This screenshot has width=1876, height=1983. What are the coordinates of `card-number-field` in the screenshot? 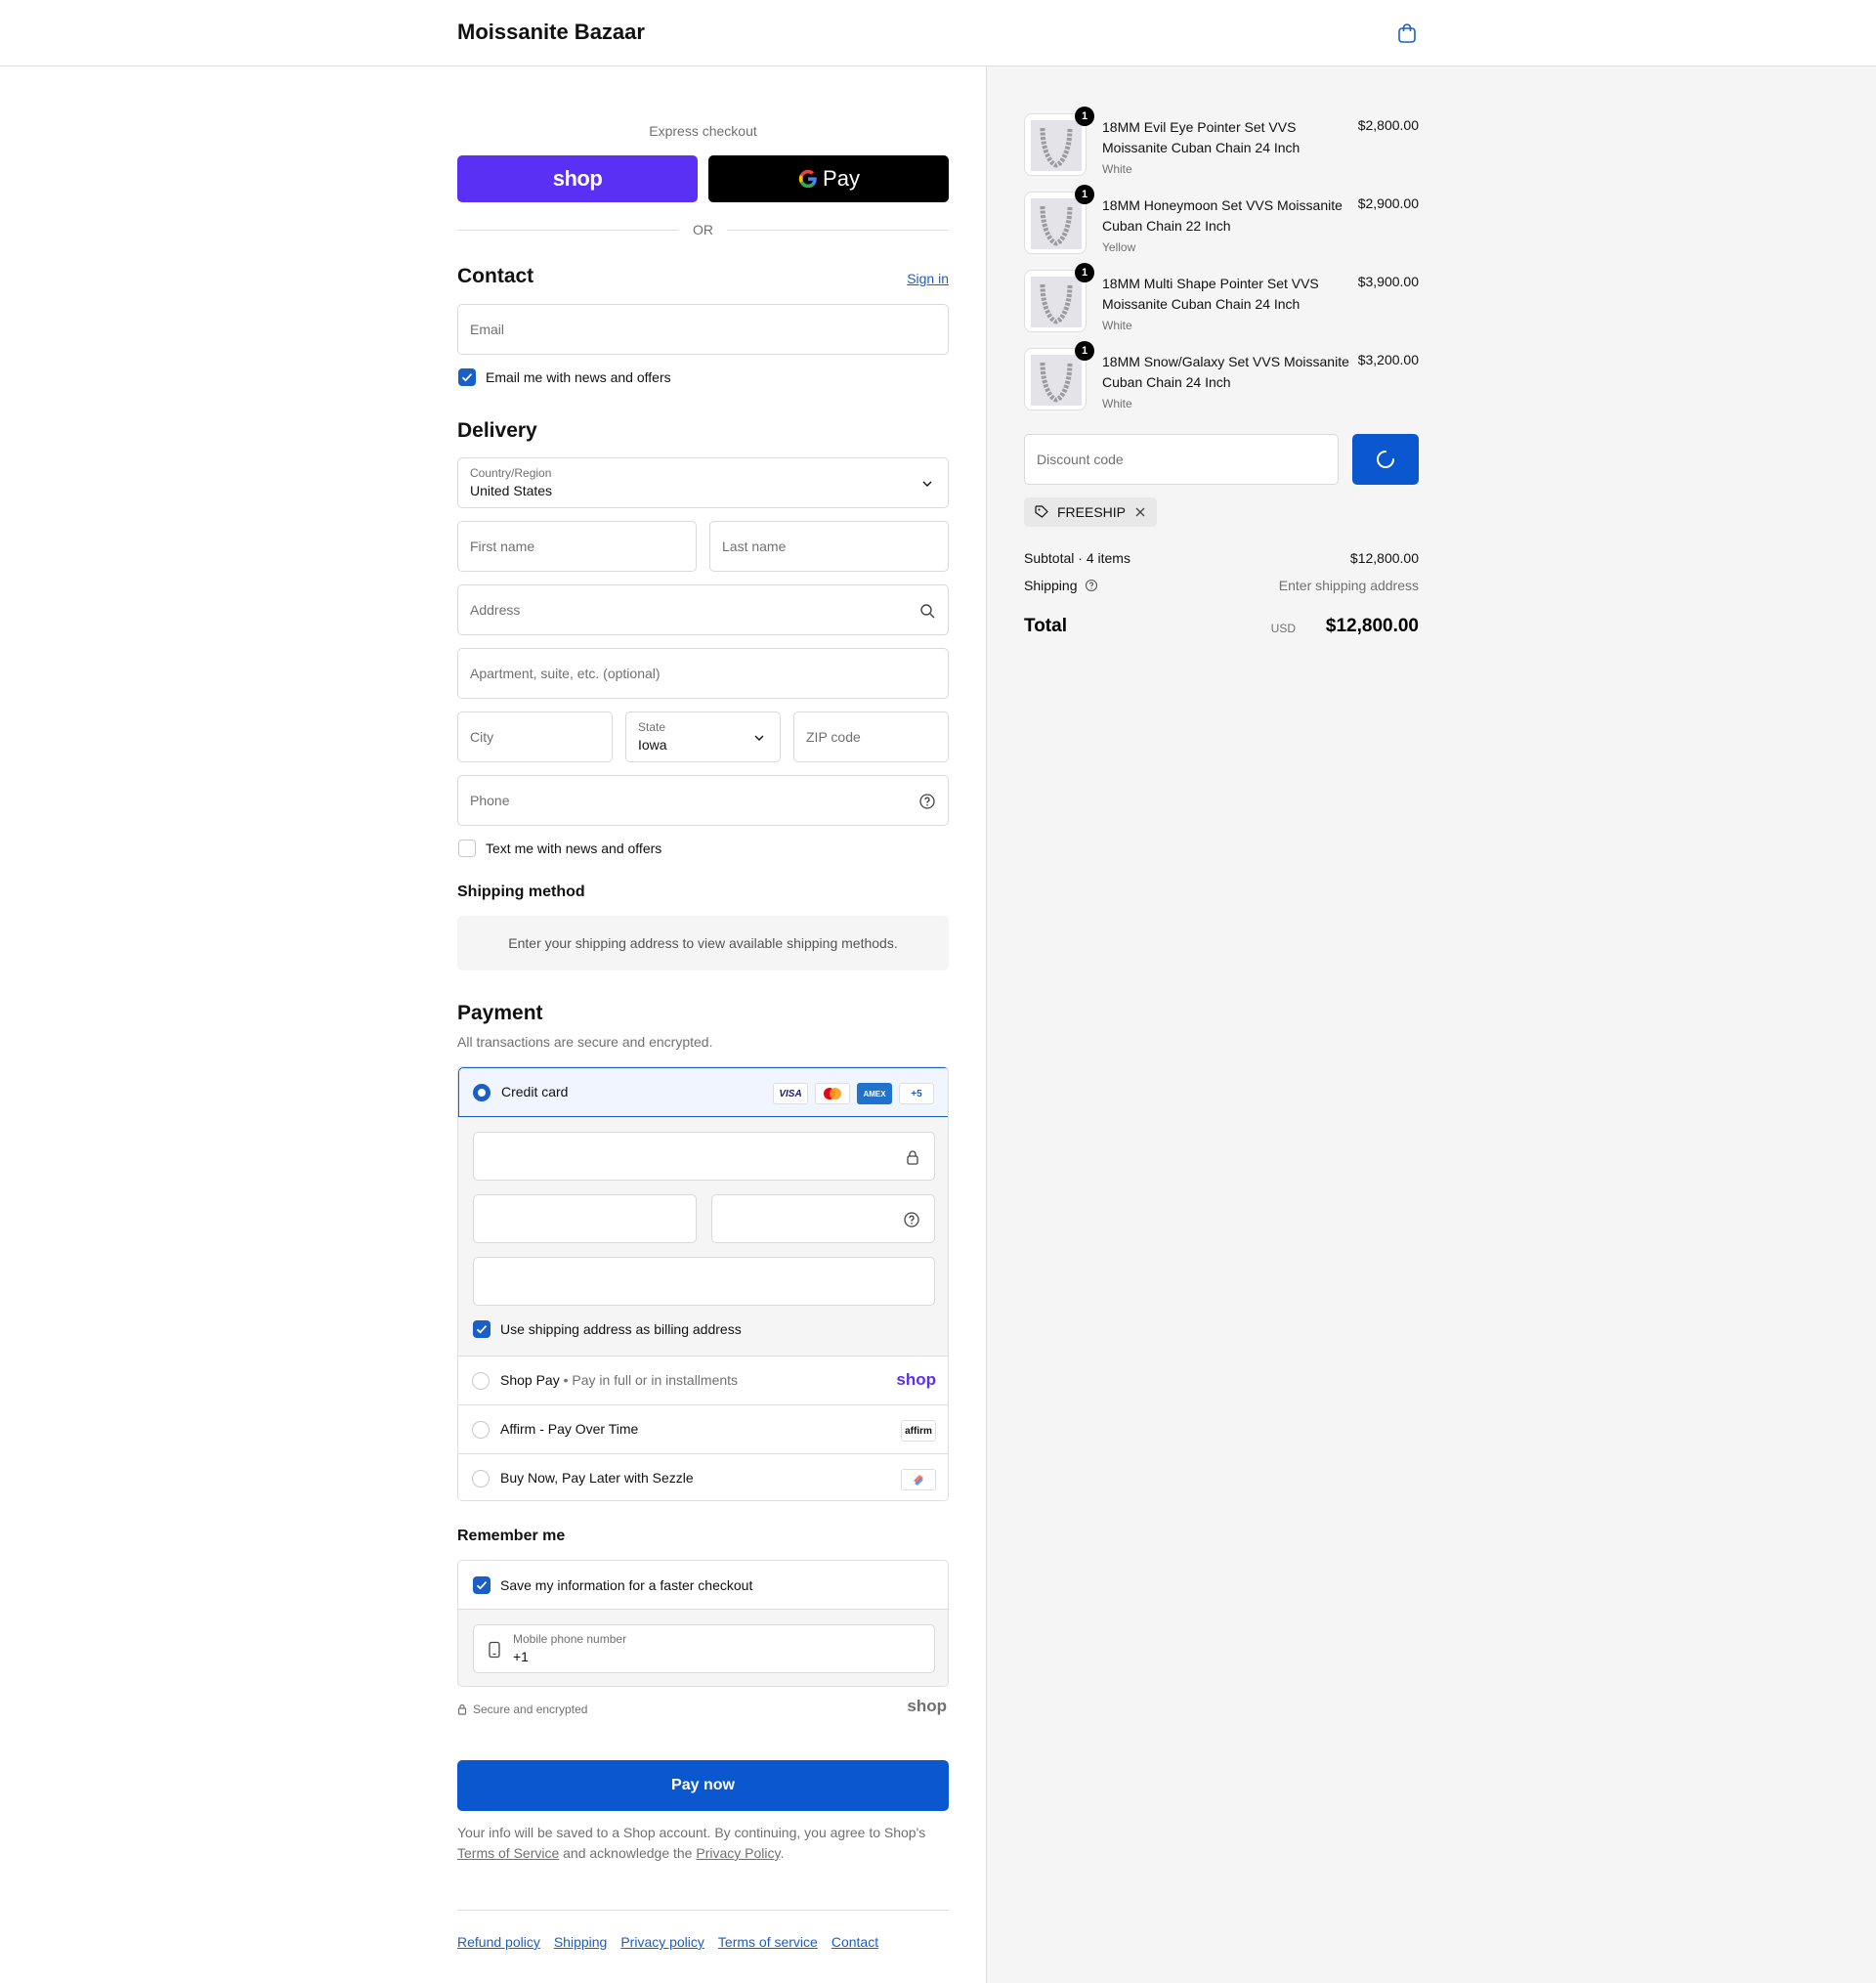 It's located at (704, 1156).